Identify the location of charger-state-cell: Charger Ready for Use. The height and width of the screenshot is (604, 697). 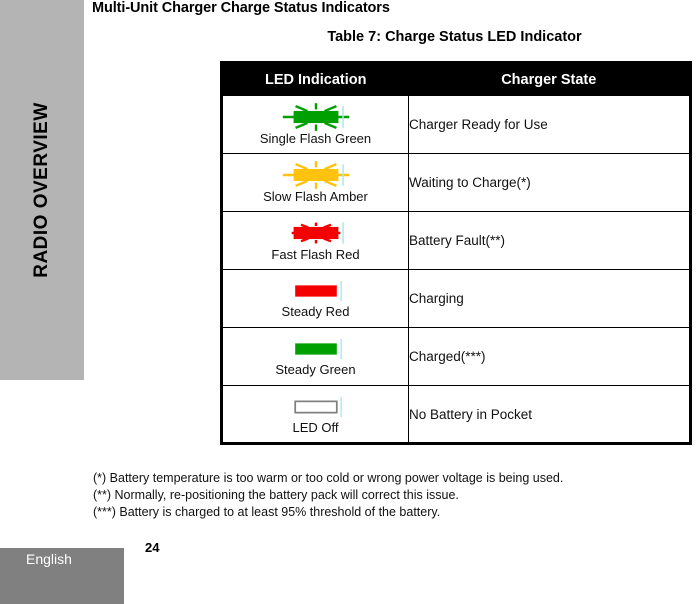
(549, 124).